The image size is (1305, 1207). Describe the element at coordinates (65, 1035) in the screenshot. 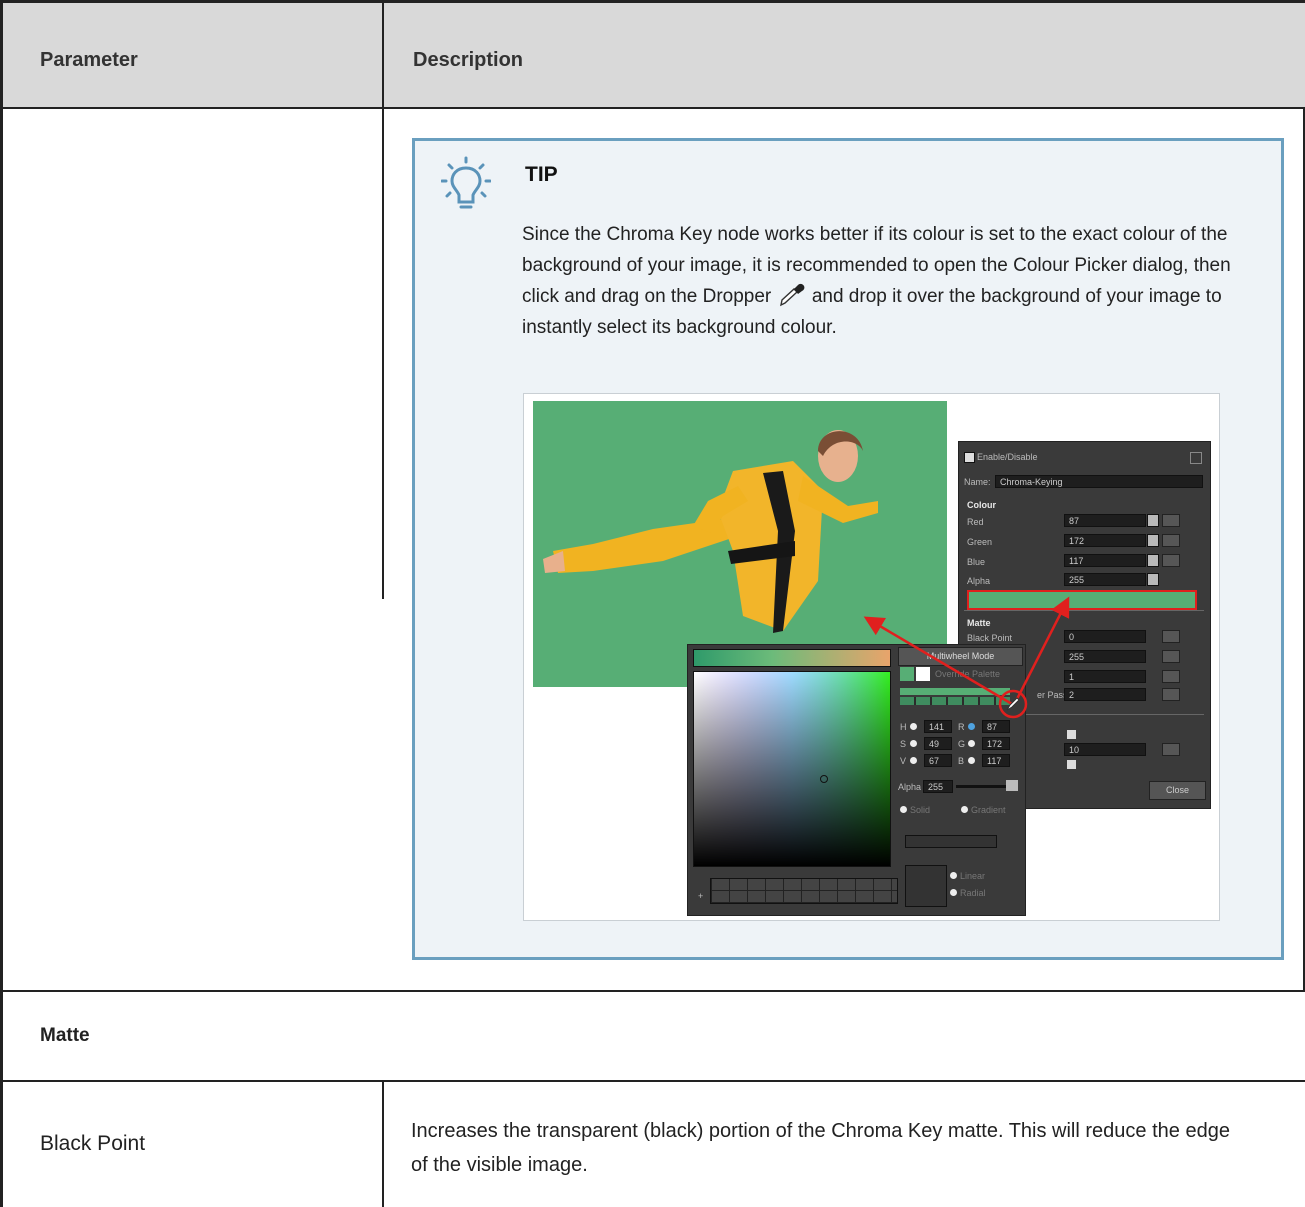

I see `section-title-matte: Matte` at that location.